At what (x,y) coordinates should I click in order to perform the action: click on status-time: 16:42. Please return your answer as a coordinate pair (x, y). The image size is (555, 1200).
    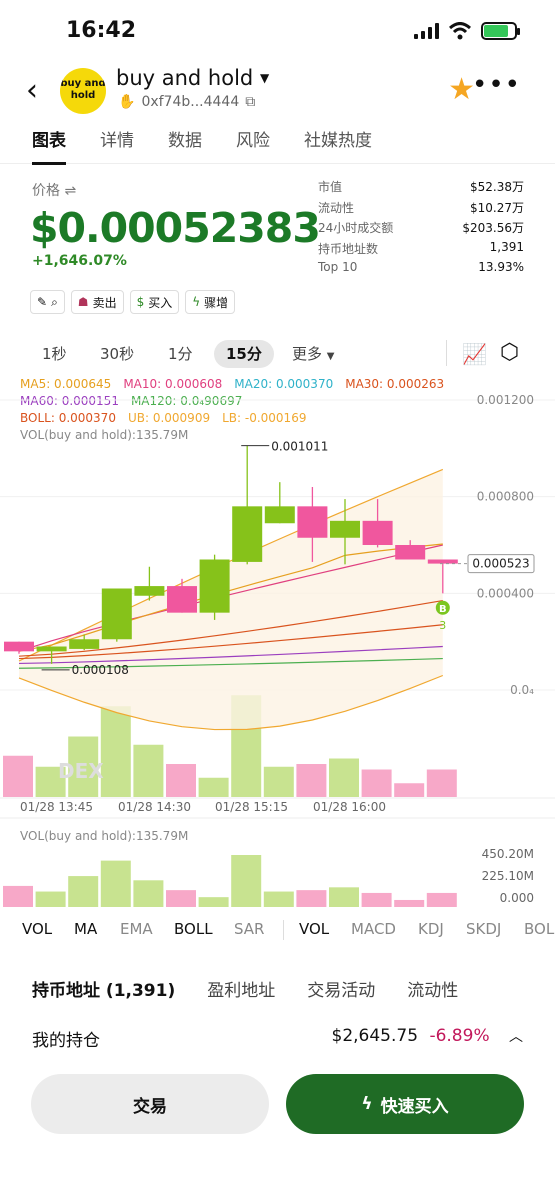
    Looking at the image, I should click on (101, 30).